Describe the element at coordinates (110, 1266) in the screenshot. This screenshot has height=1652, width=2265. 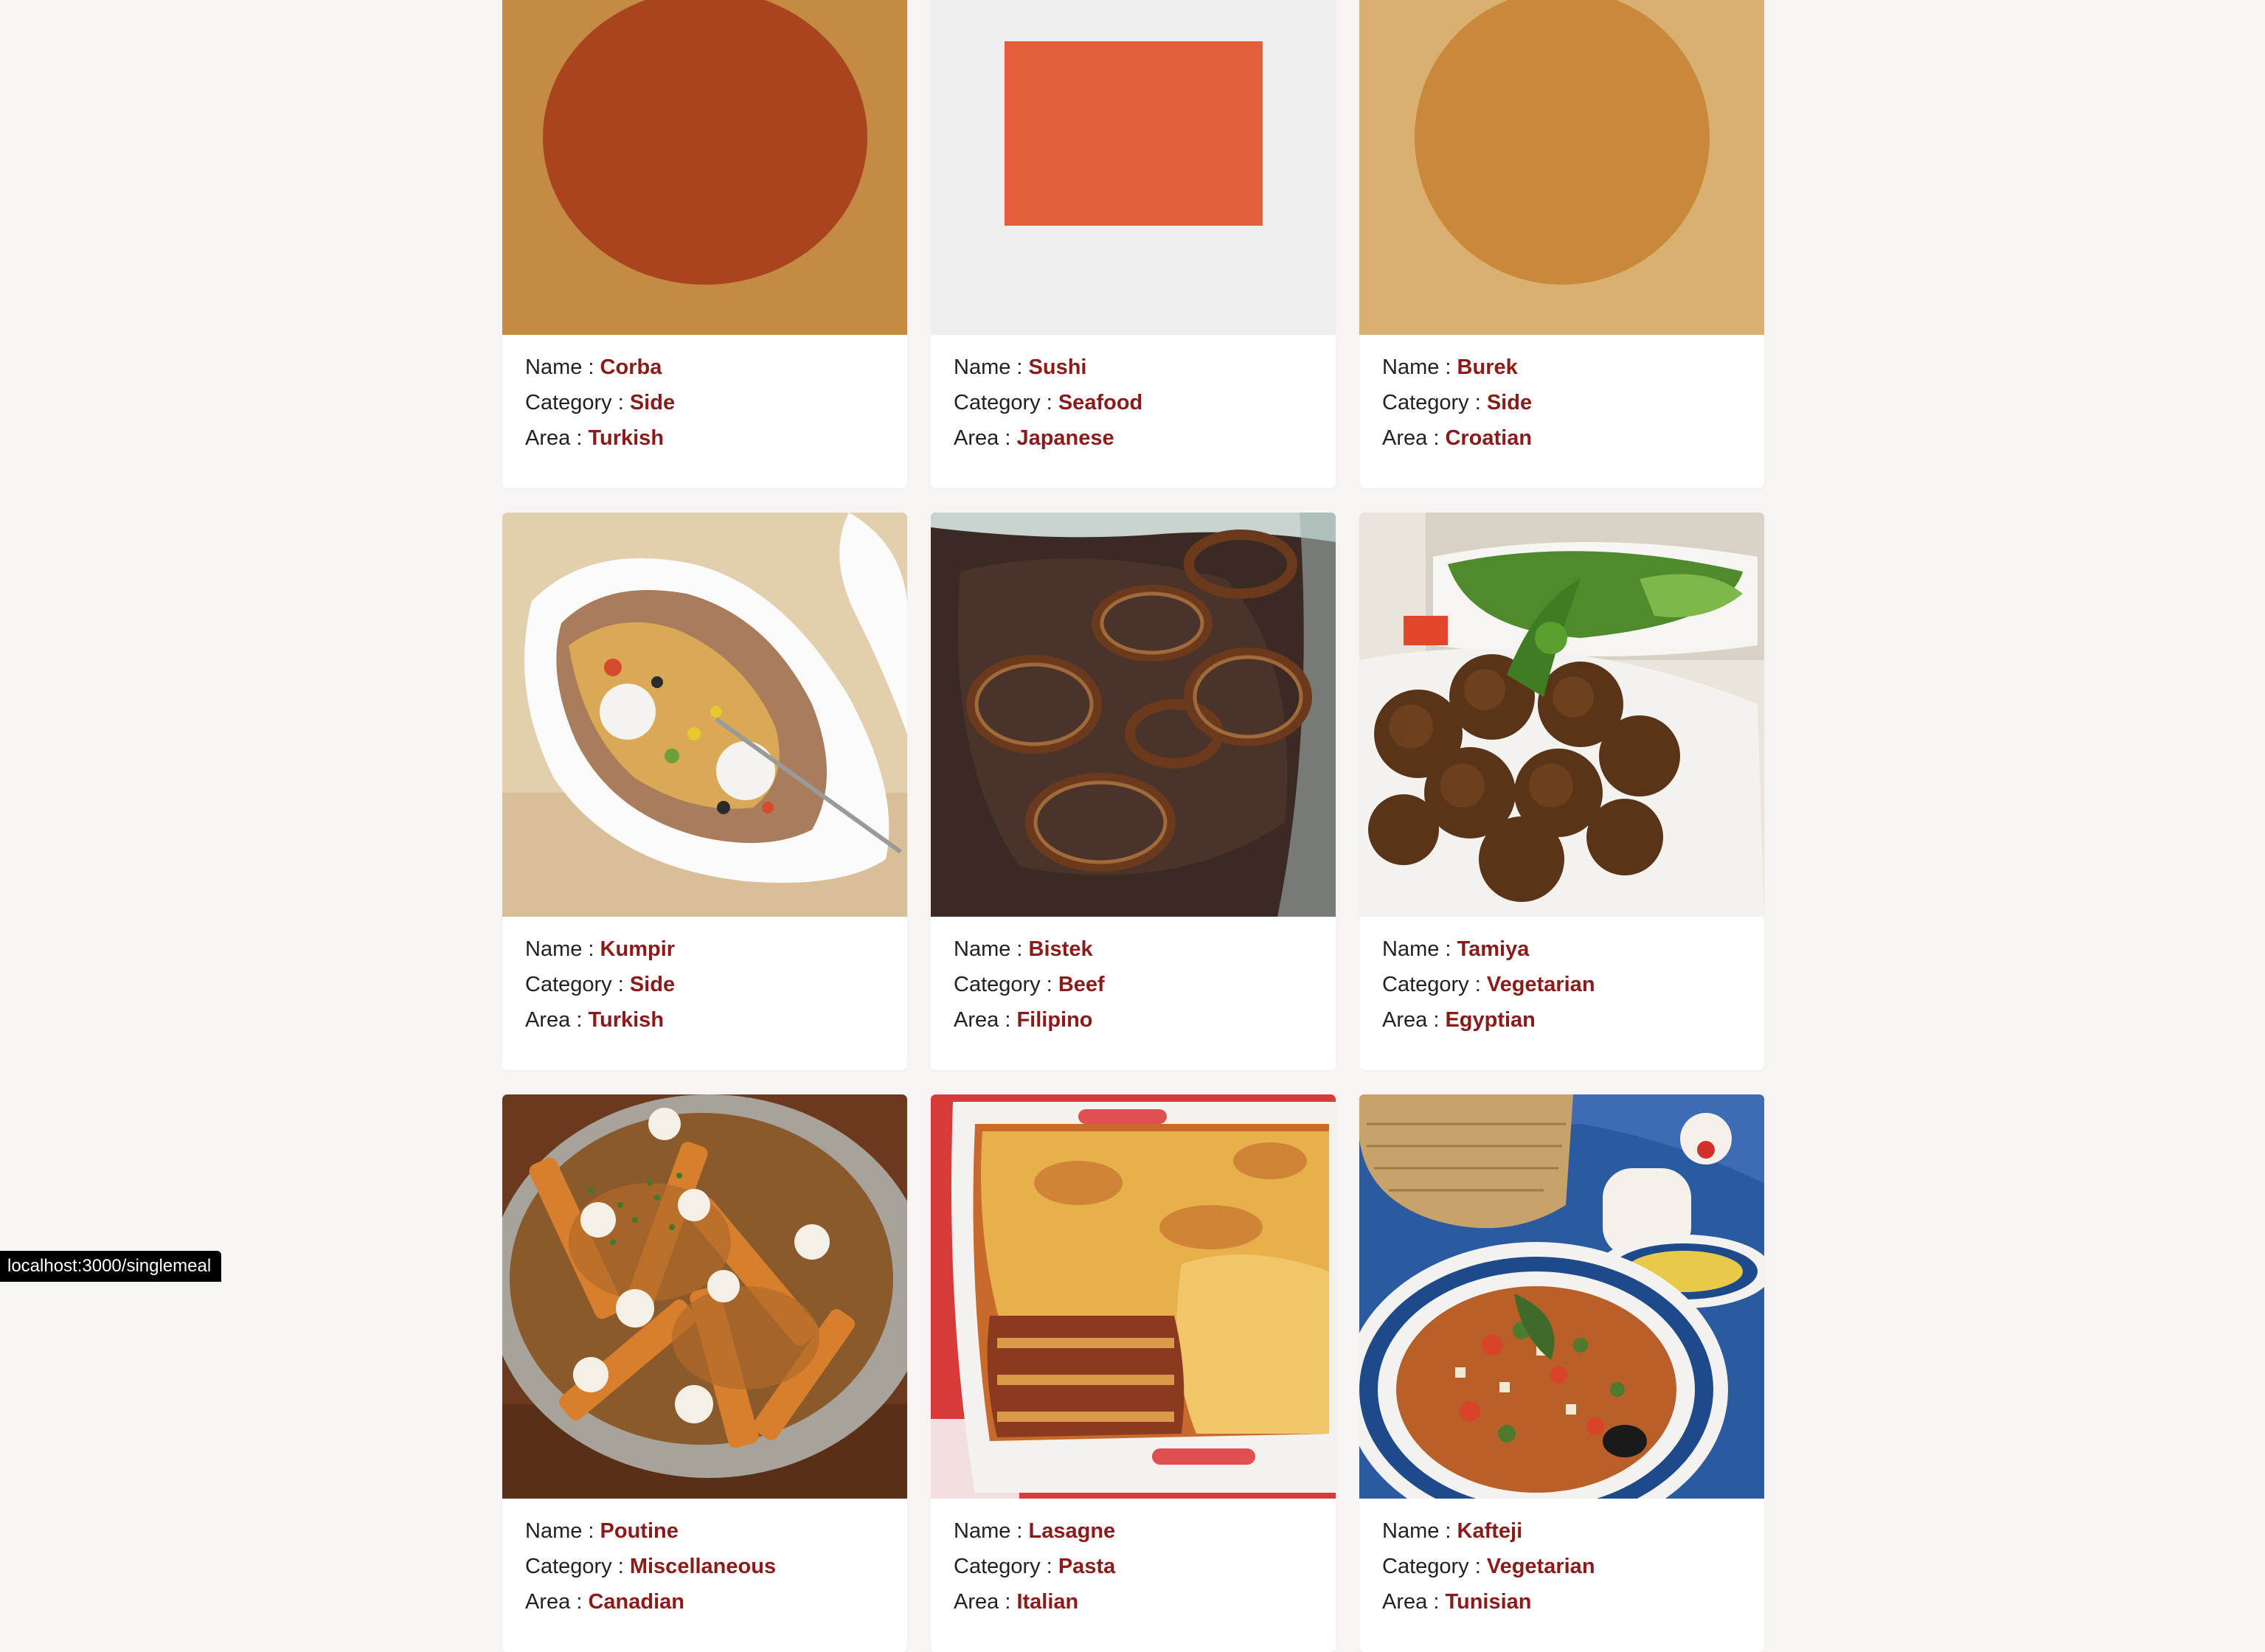
I see `link-status-bar: localhost:3000/singlemeal` at that location.